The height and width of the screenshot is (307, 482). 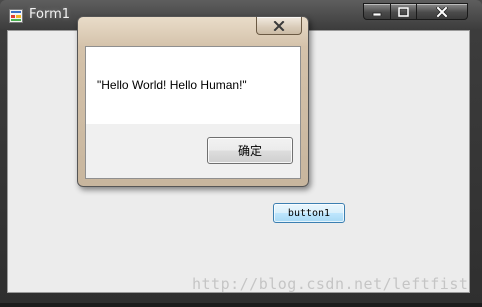 I want to click on button1: button1, so click(x=309, y=213).